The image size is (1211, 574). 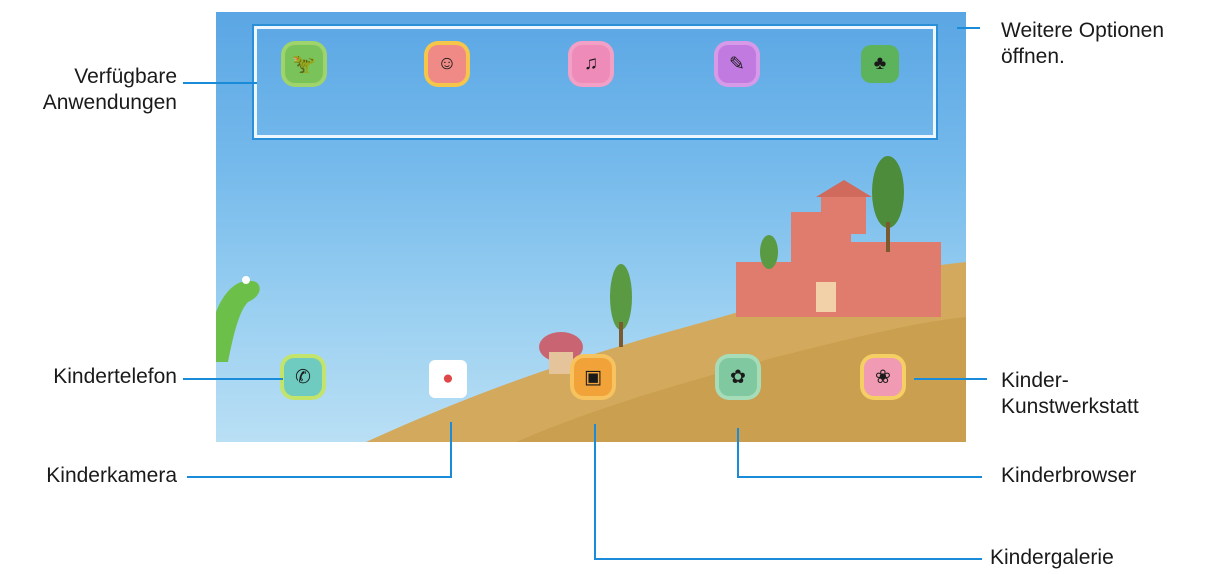 I want to click on castle-tower, so click(x=843, y=214).